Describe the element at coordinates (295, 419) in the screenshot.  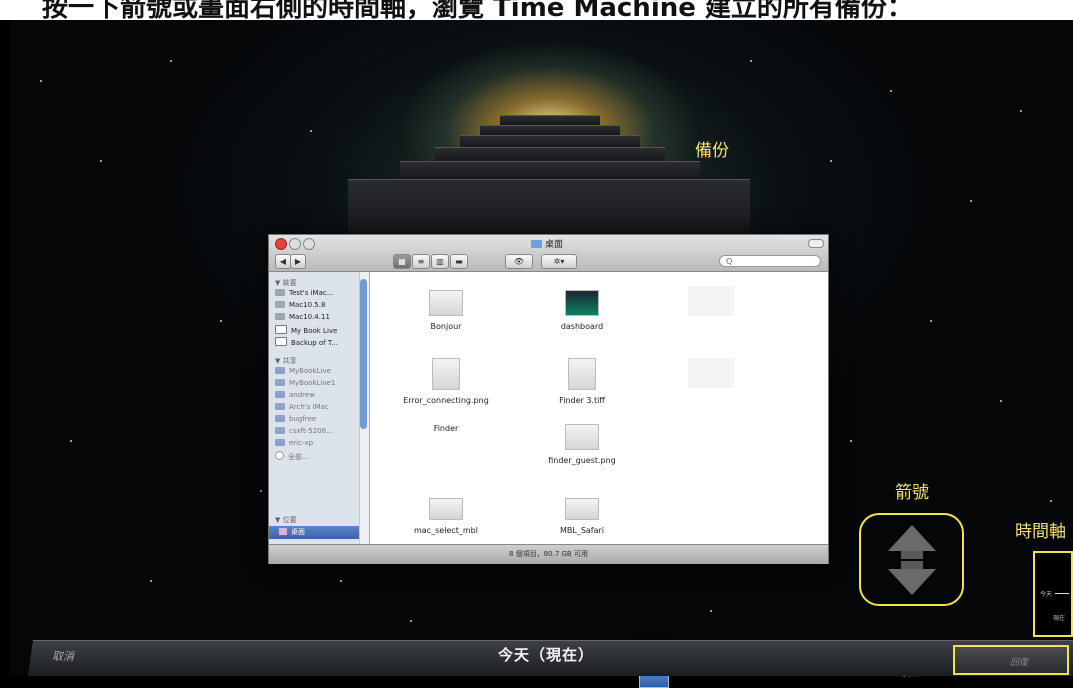
I see `sidebar-item-shared: bugfree` at that location.